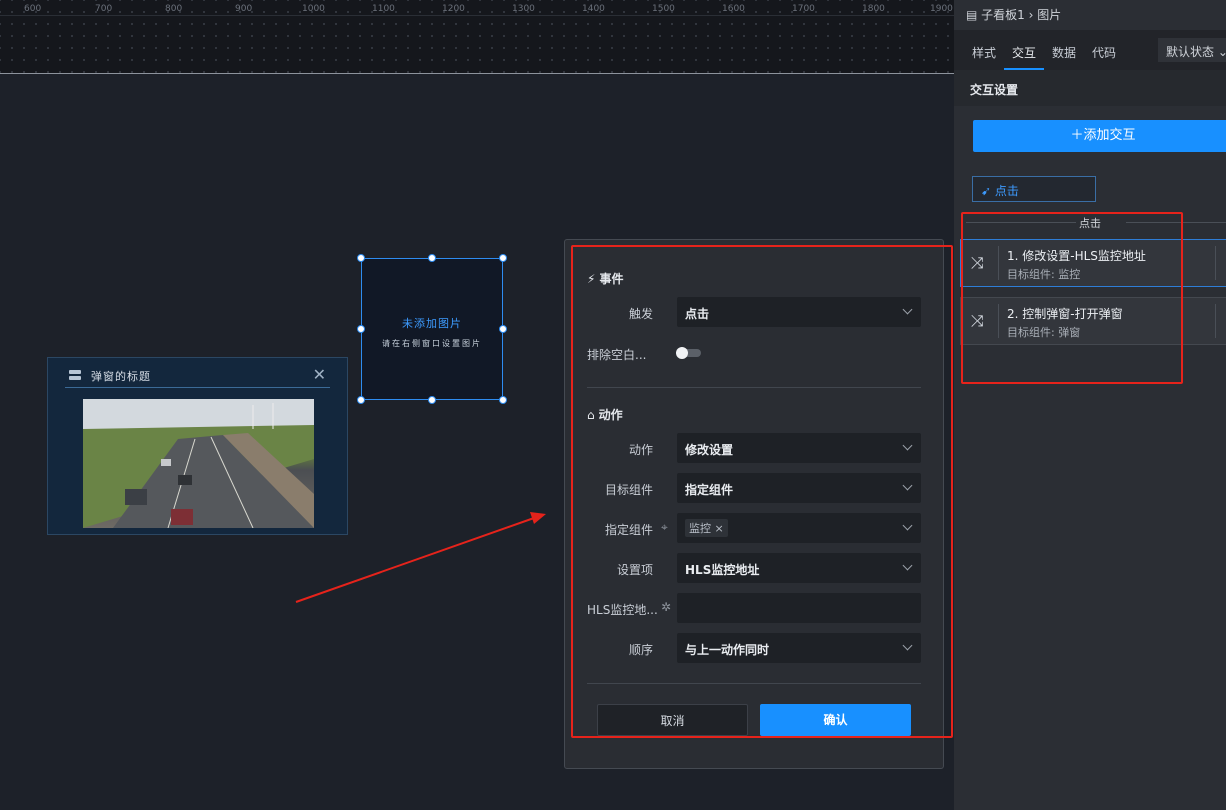  Describe the element at coordinates (1099, 136) in the screenshot. I see `add-interaction-button: ＋添加交互` at that location.